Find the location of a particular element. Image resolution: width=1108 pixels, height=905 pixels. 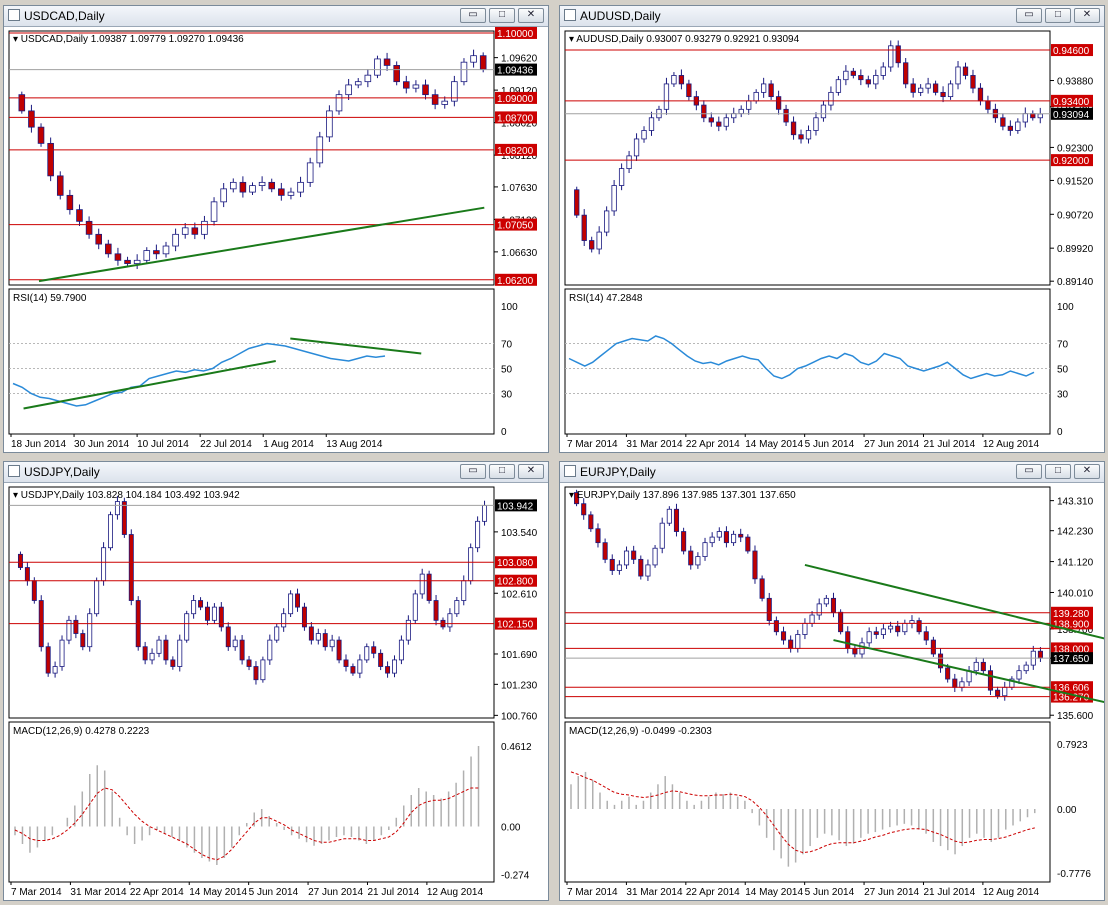

price-tick-label: 0.89920 is located at coordinates (1075, 249).